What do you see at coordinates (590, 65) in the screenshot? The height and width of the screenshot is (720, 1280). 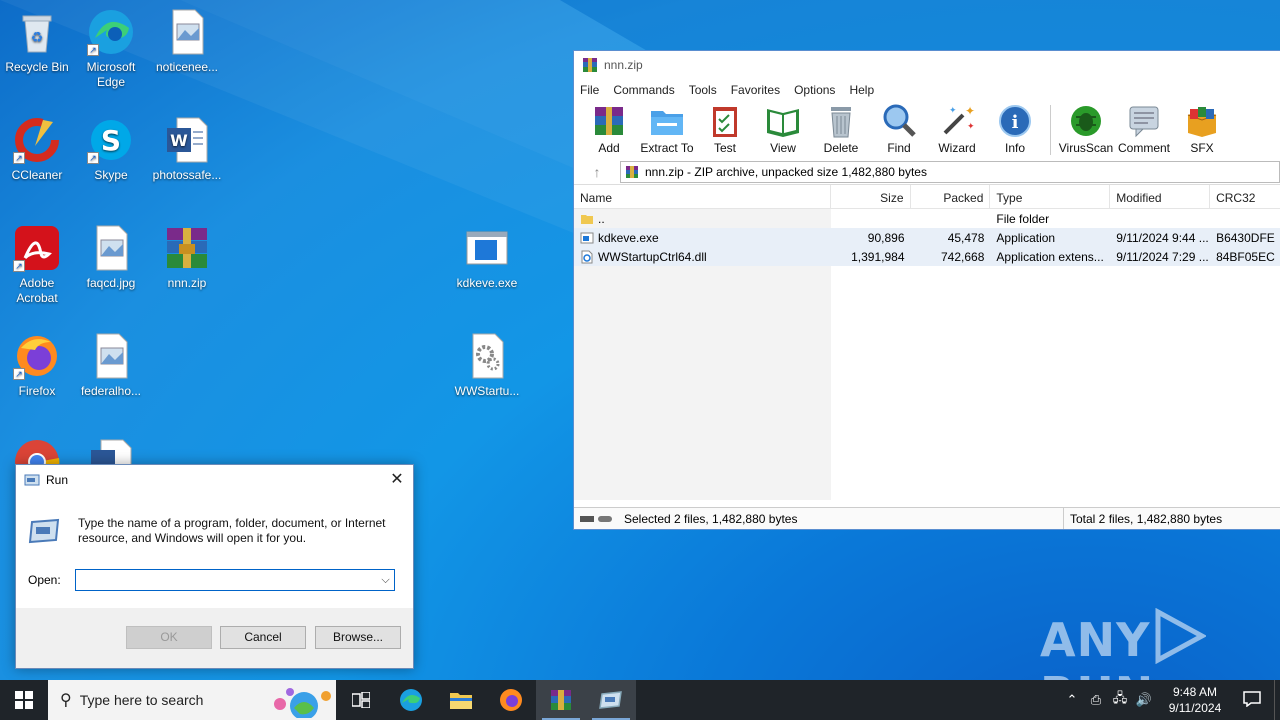 I see `winrar-app-icon` at bounding box center [590, 65].